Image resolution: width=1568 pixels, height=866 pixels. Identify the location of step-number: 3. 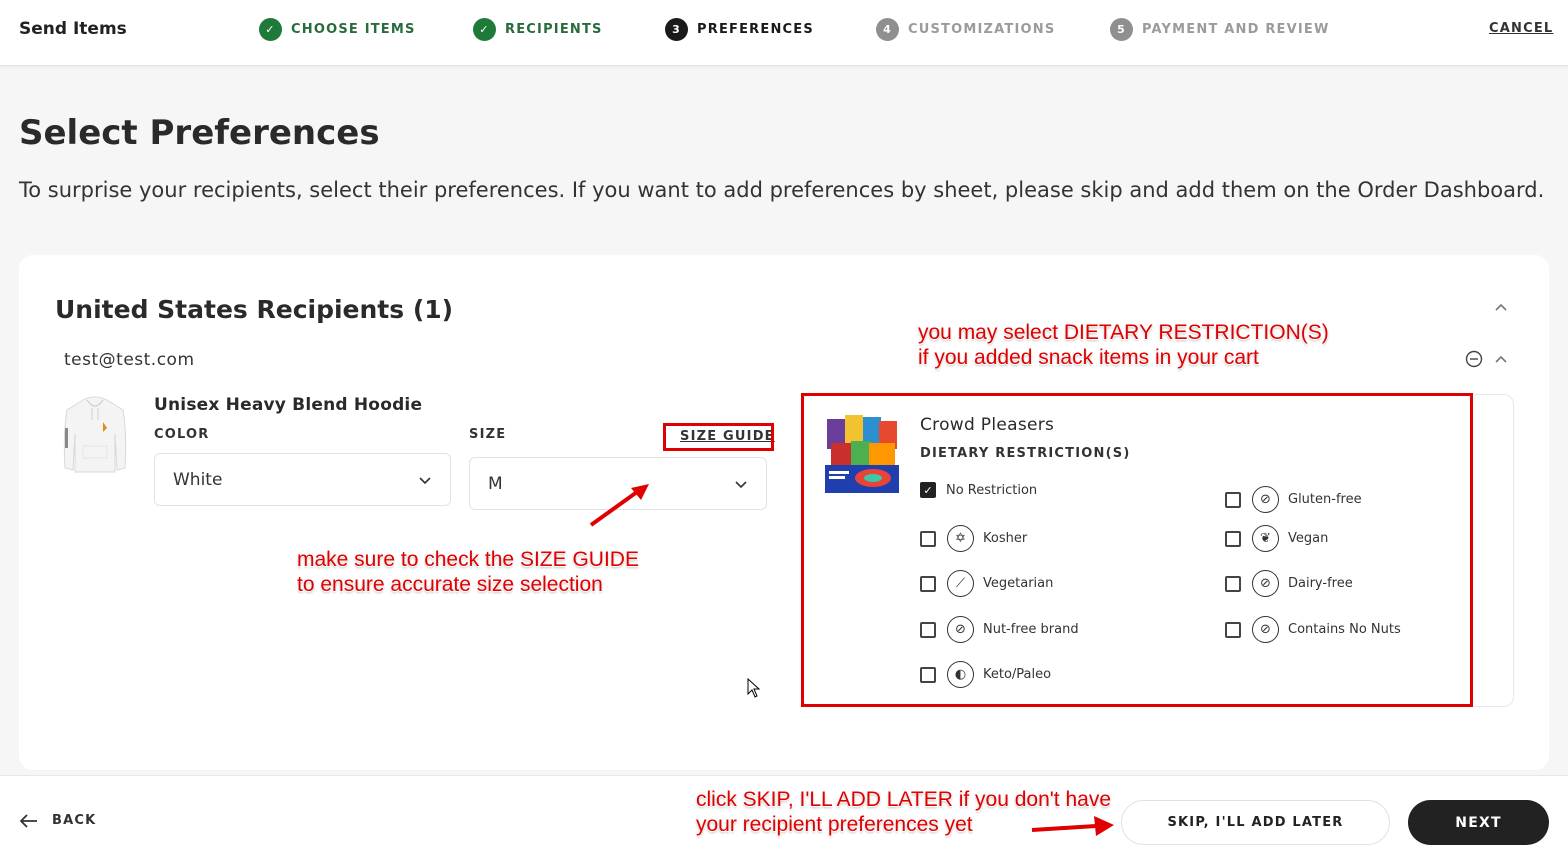
(676, 29).